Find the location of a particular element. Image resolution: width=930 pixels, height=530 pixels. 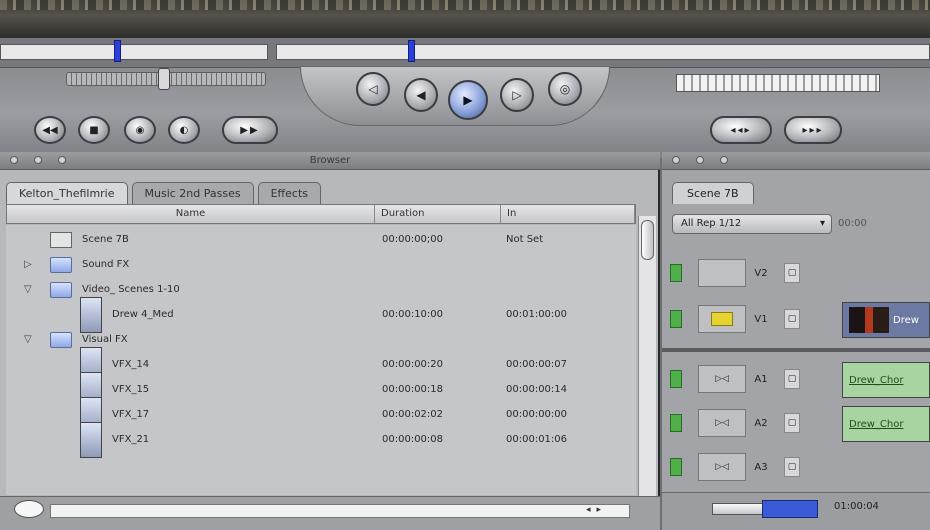

row-in-point: 00:00:01:06 is located at coordinates (537, 439).